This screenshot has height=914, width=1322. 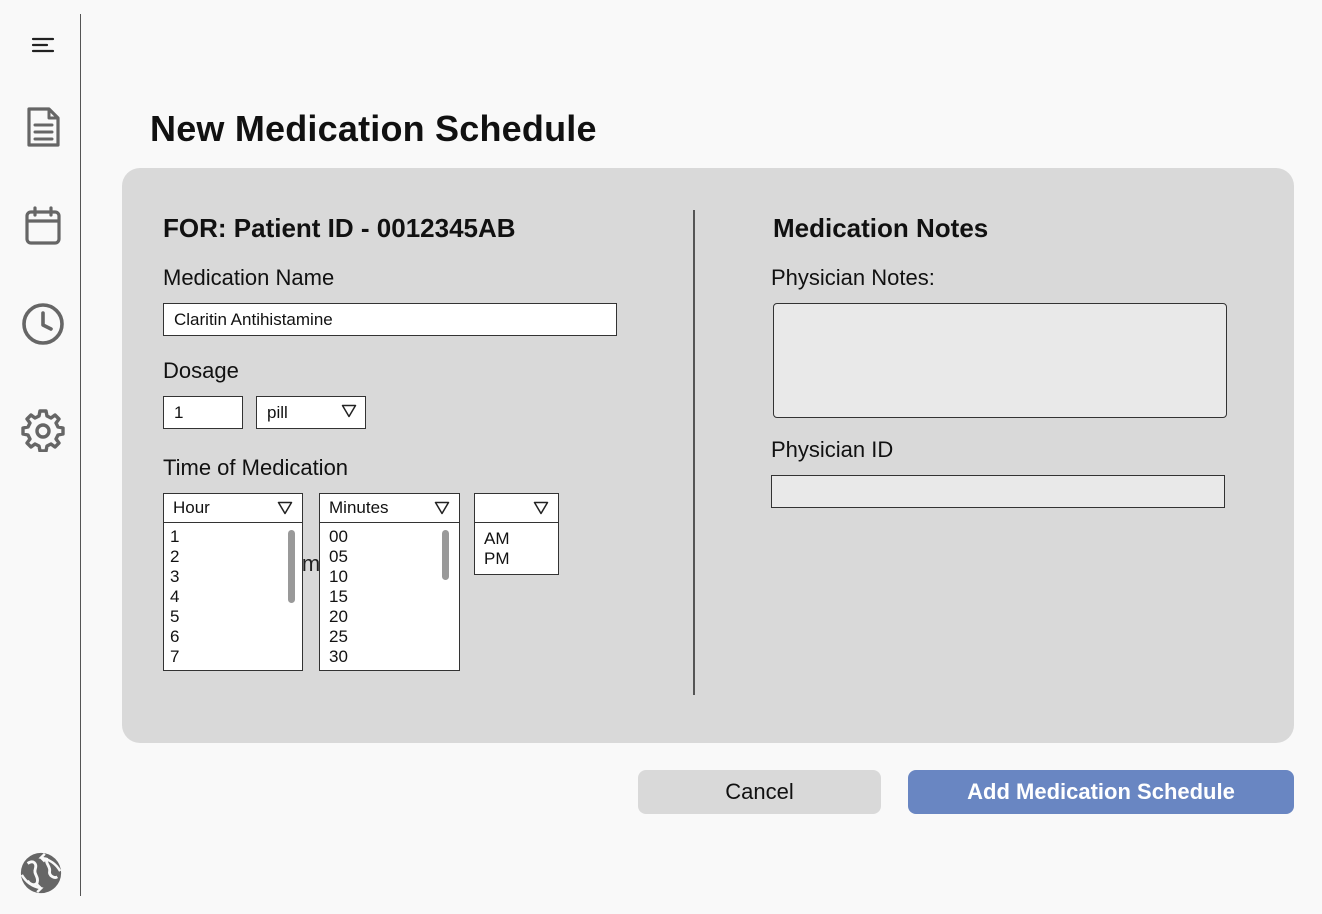 What do you see at coordinates (201, 370) in the screenshot?
I see `dosage-label: Dosage` at bounding box center [201, 370].